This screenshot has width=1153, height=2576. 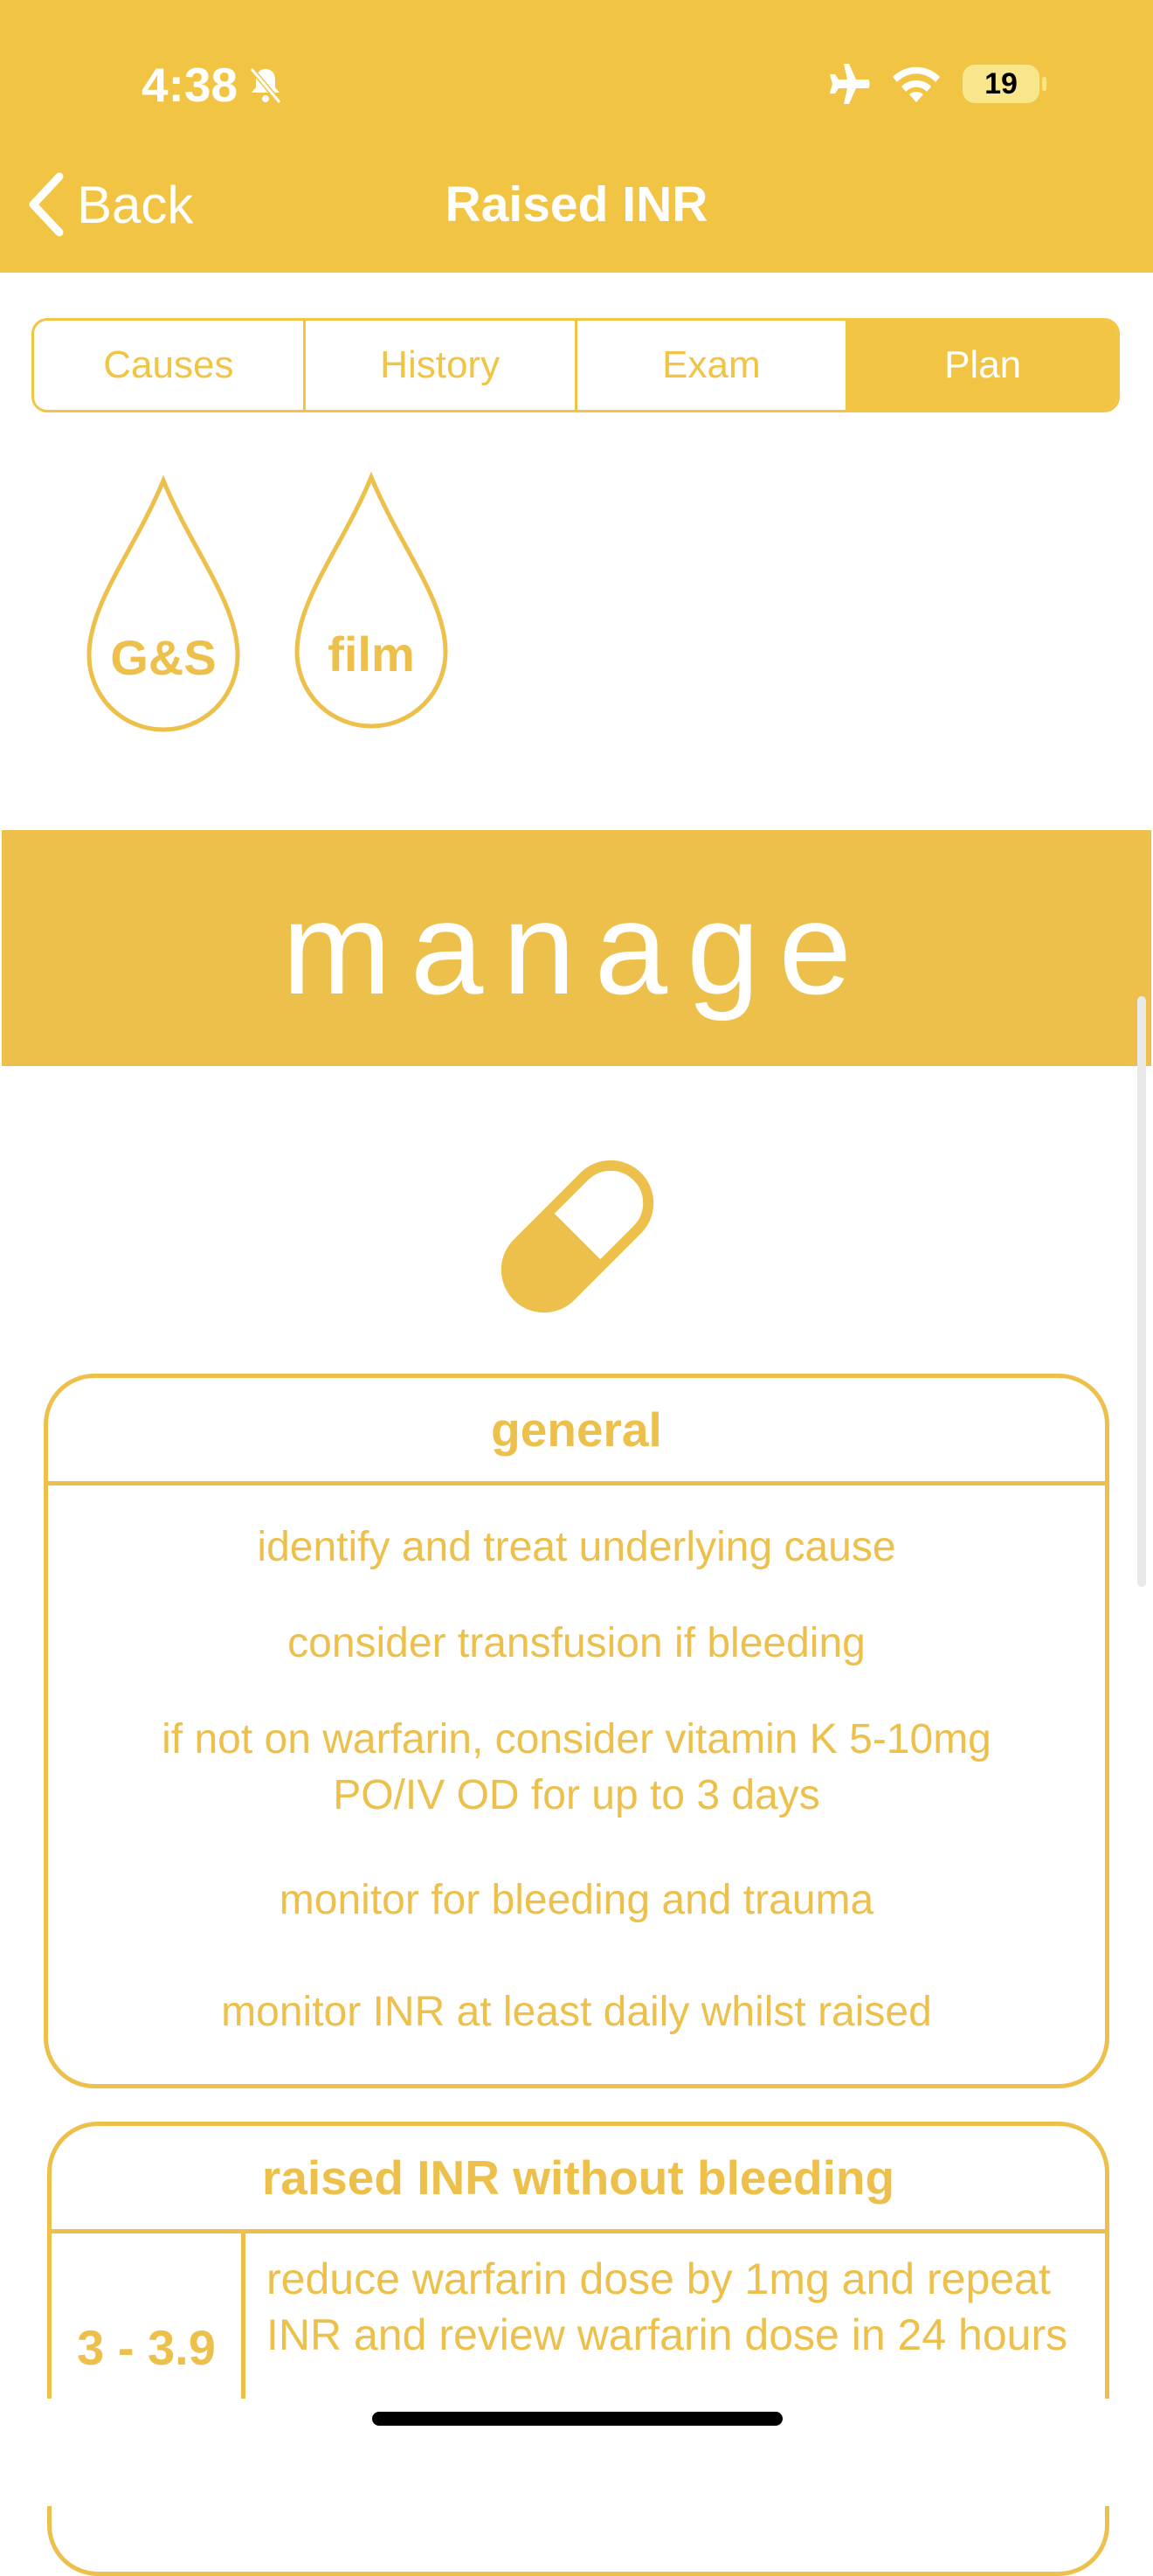 I want to click on list-item: identify and treat underlying cause, so click(x=576, y=1547).